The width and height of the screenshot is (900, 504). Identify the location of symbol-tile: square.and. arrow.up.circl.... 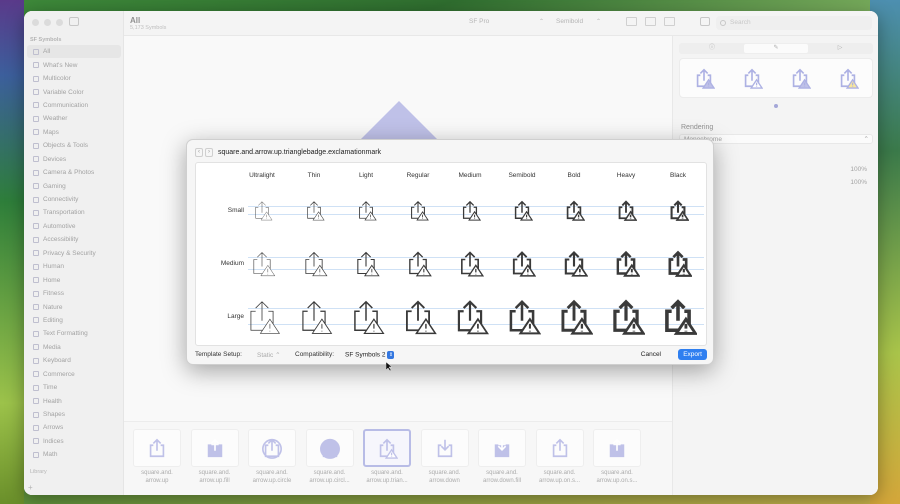
(329, 457).